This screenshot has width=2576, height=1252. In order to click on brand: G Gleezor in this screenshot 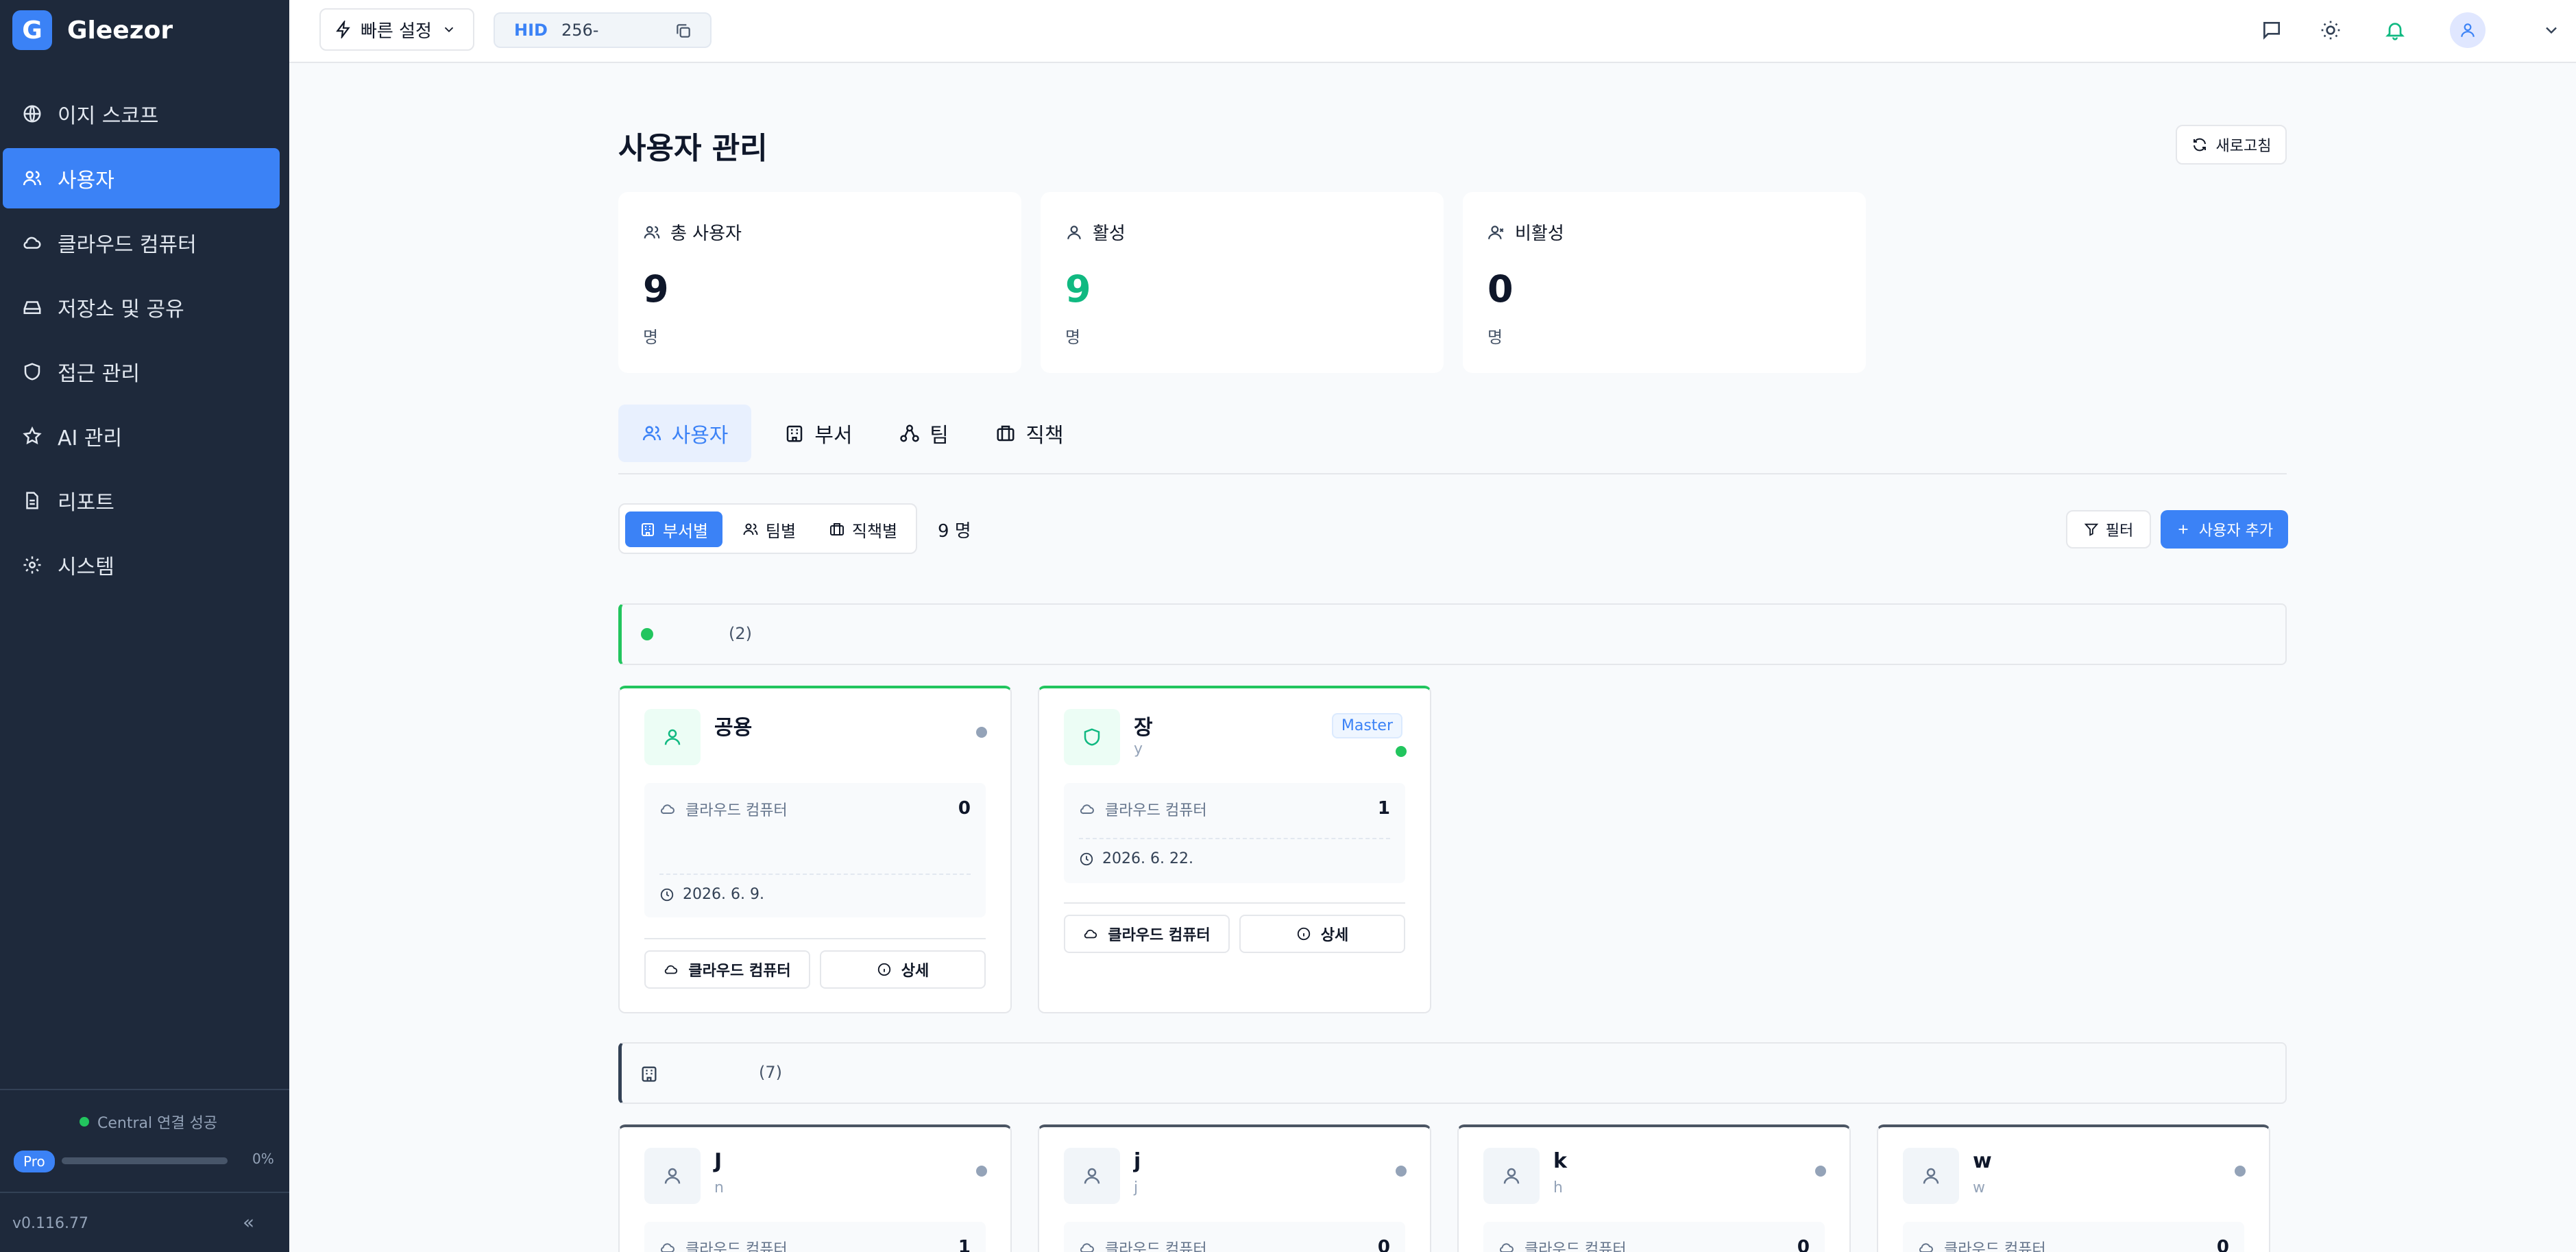, I will do `click(92, 30)`.